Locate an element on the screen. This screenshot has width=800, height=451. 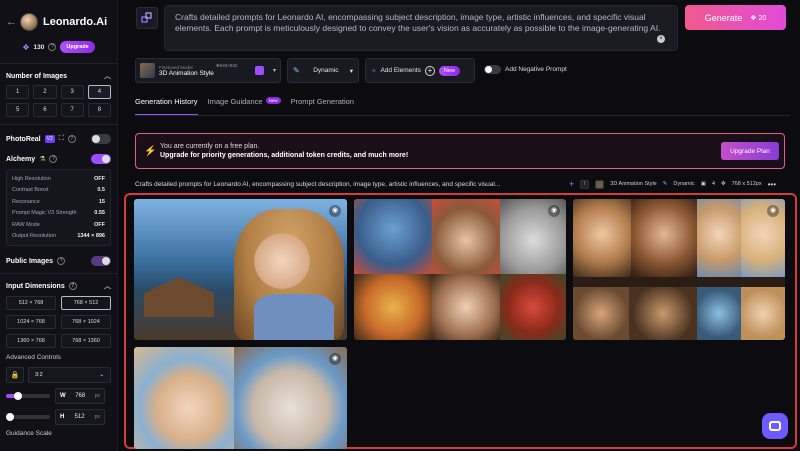
number-of-images-option: 8 is located at coordinates (99, 110).